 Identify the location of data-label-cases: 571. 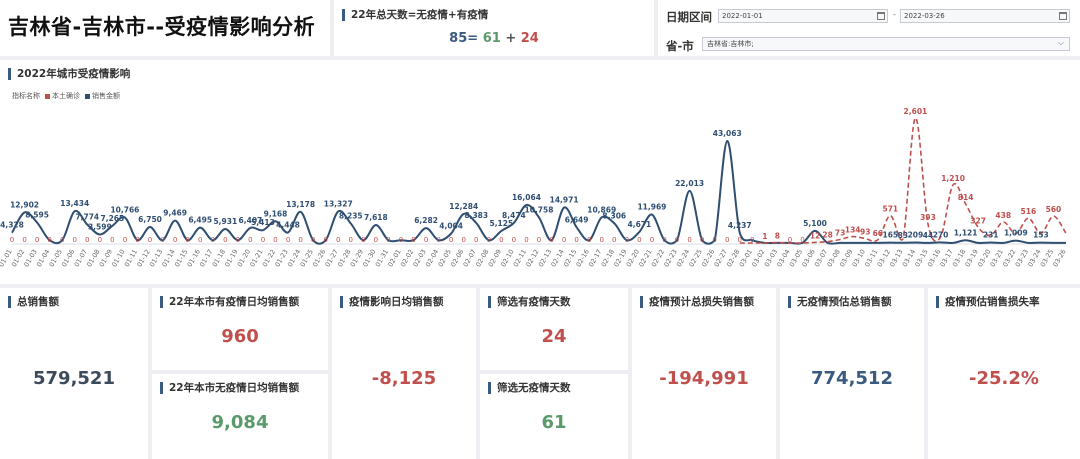
(891, 209).